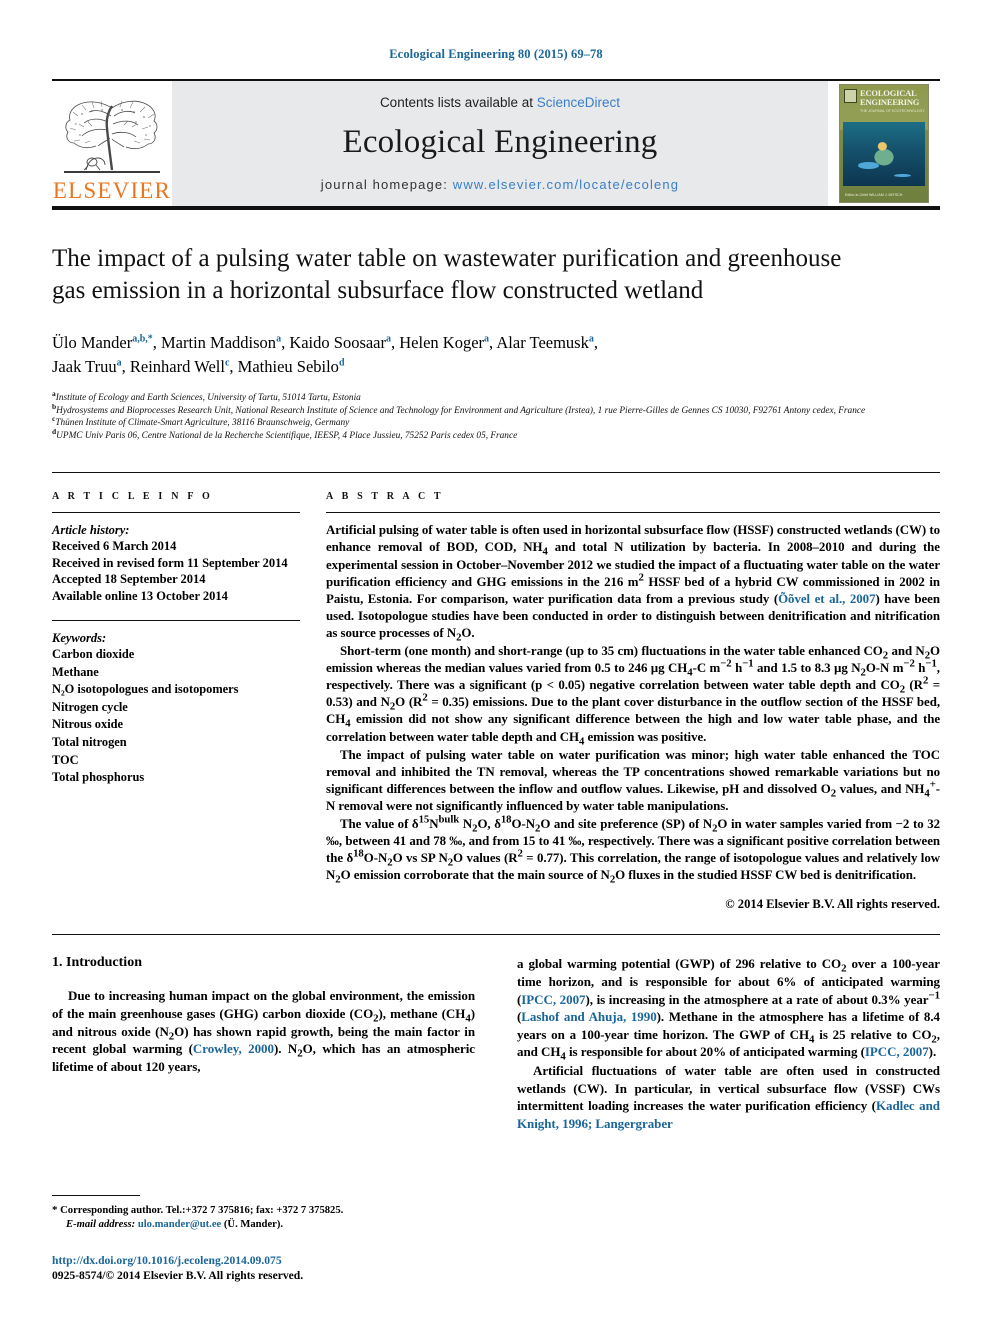 The height and width of the screenshot is (1323, 992). Describe the element at coordinates (96, 1195) in the screenshot. I see `footnote-divider` at that location.